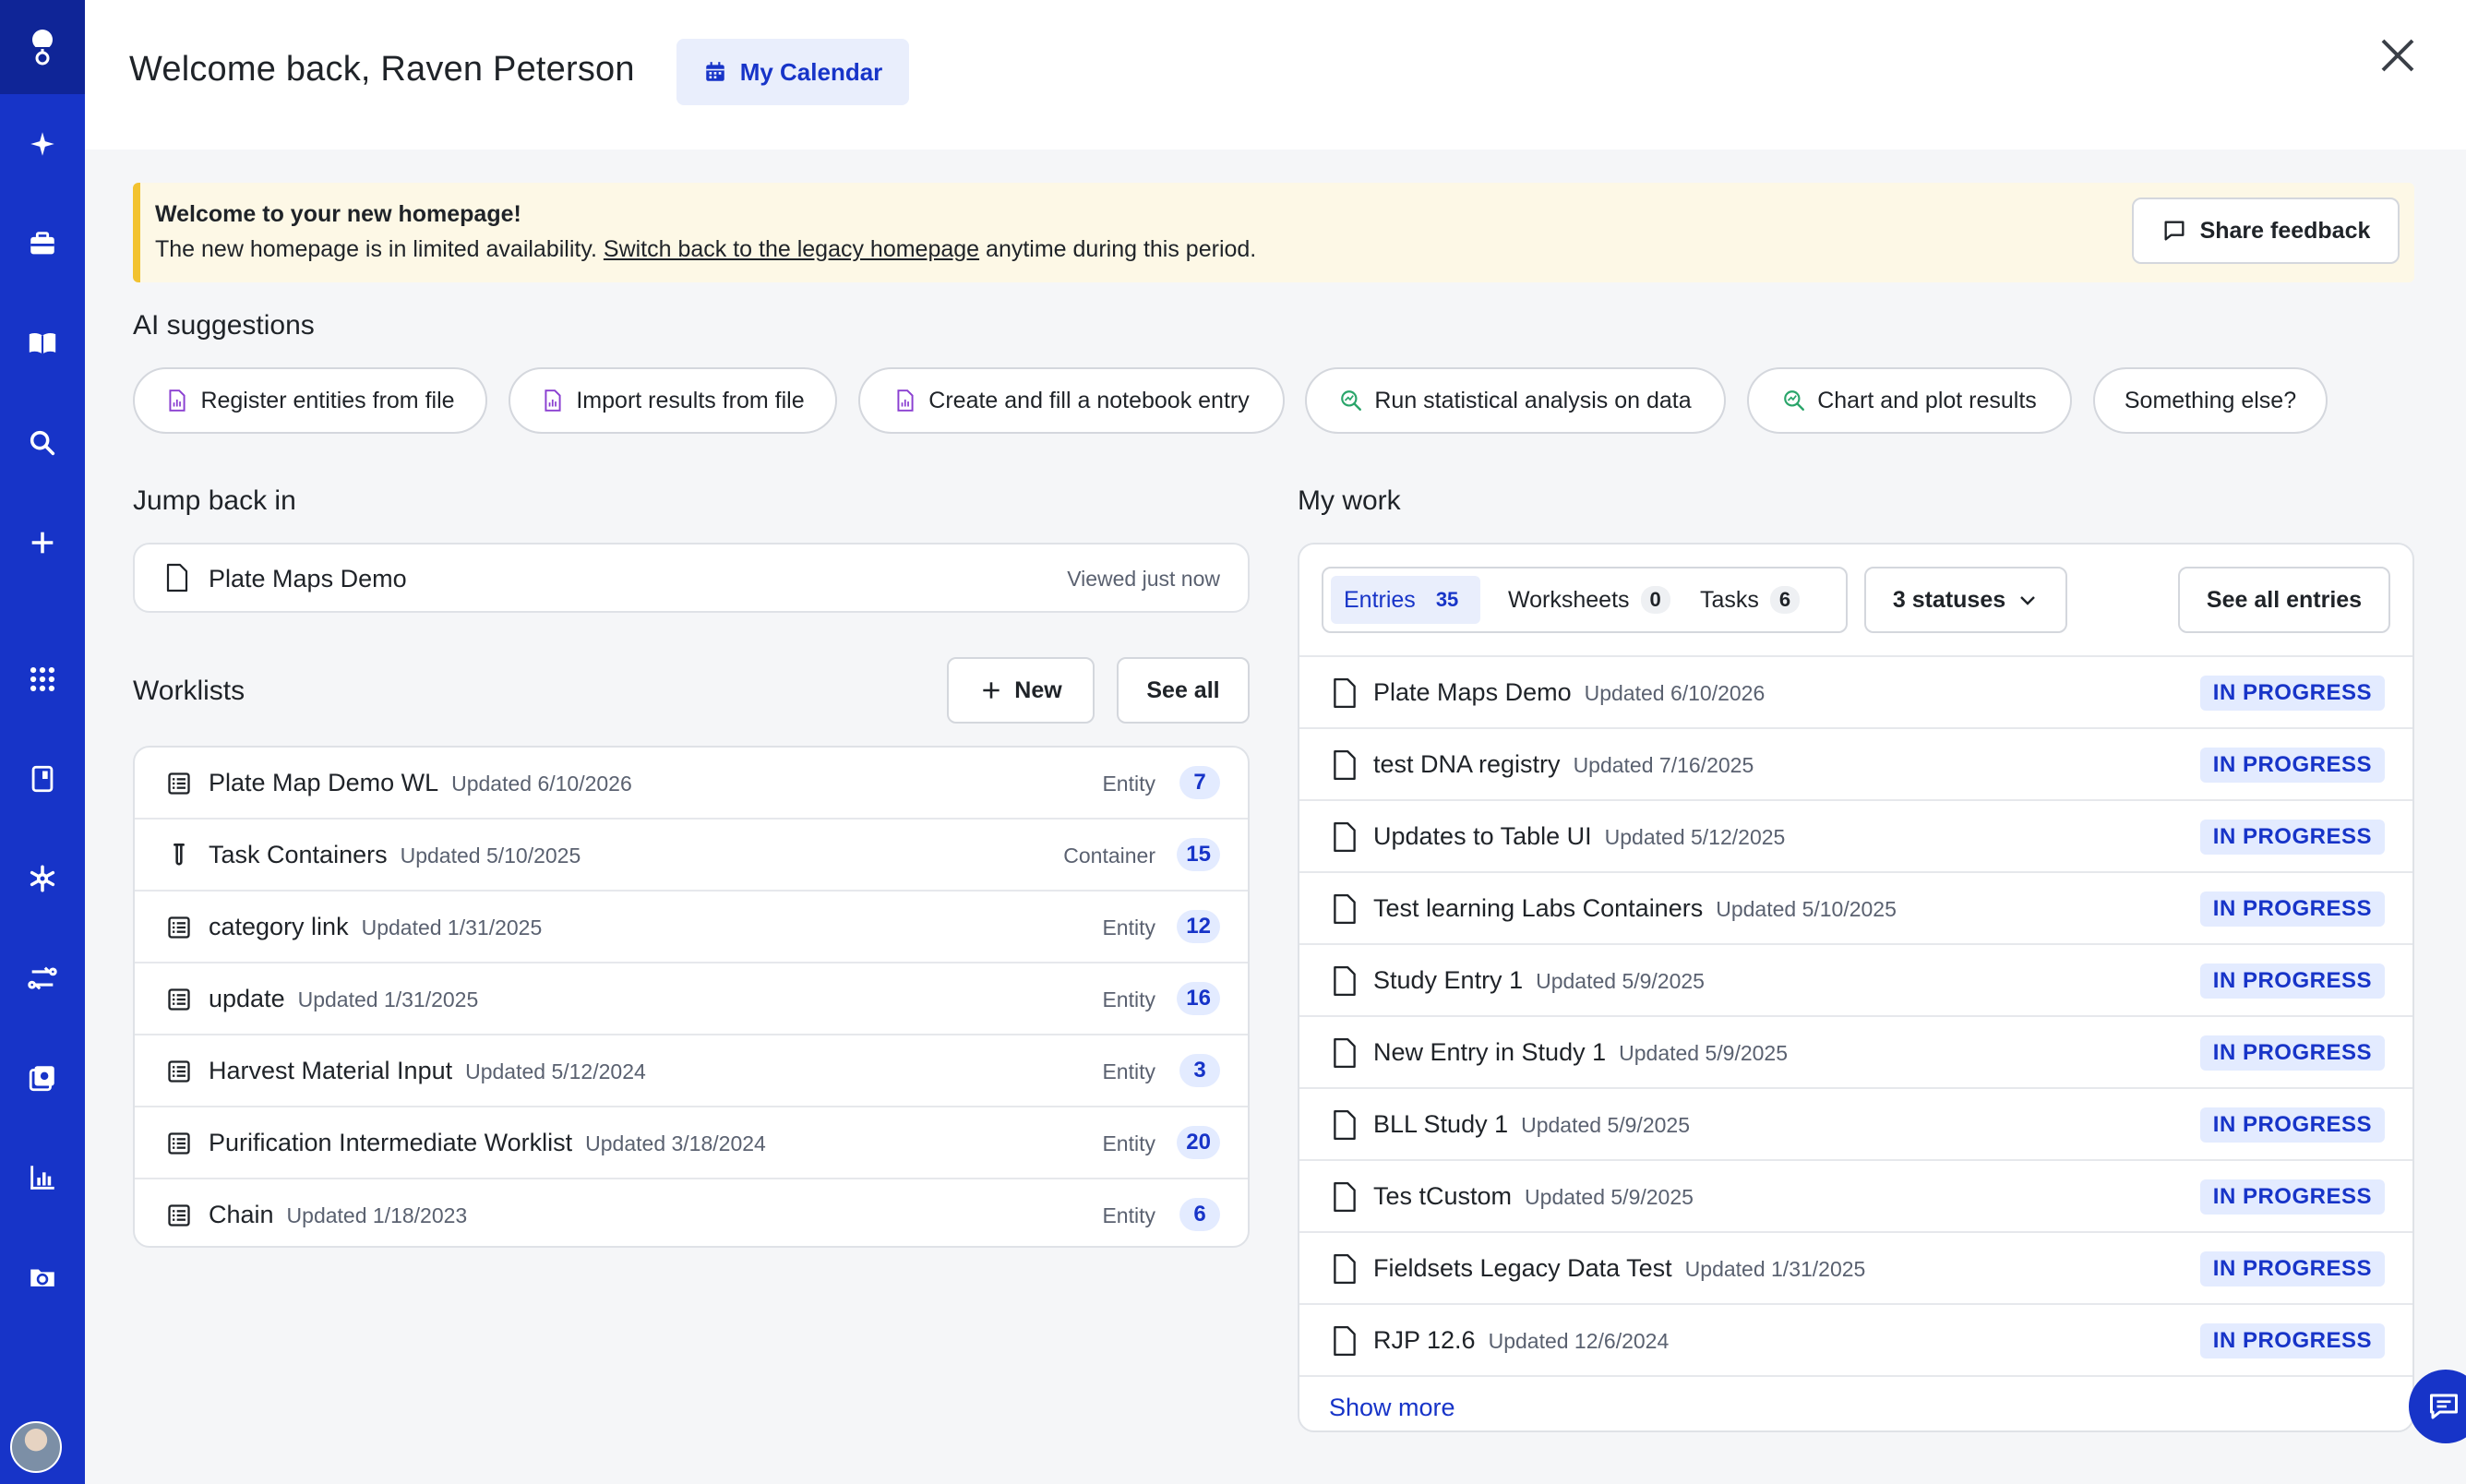 The width and height of the screenshot is (2466, 1484). I want to click on new-label: New, so click(1038, 689).